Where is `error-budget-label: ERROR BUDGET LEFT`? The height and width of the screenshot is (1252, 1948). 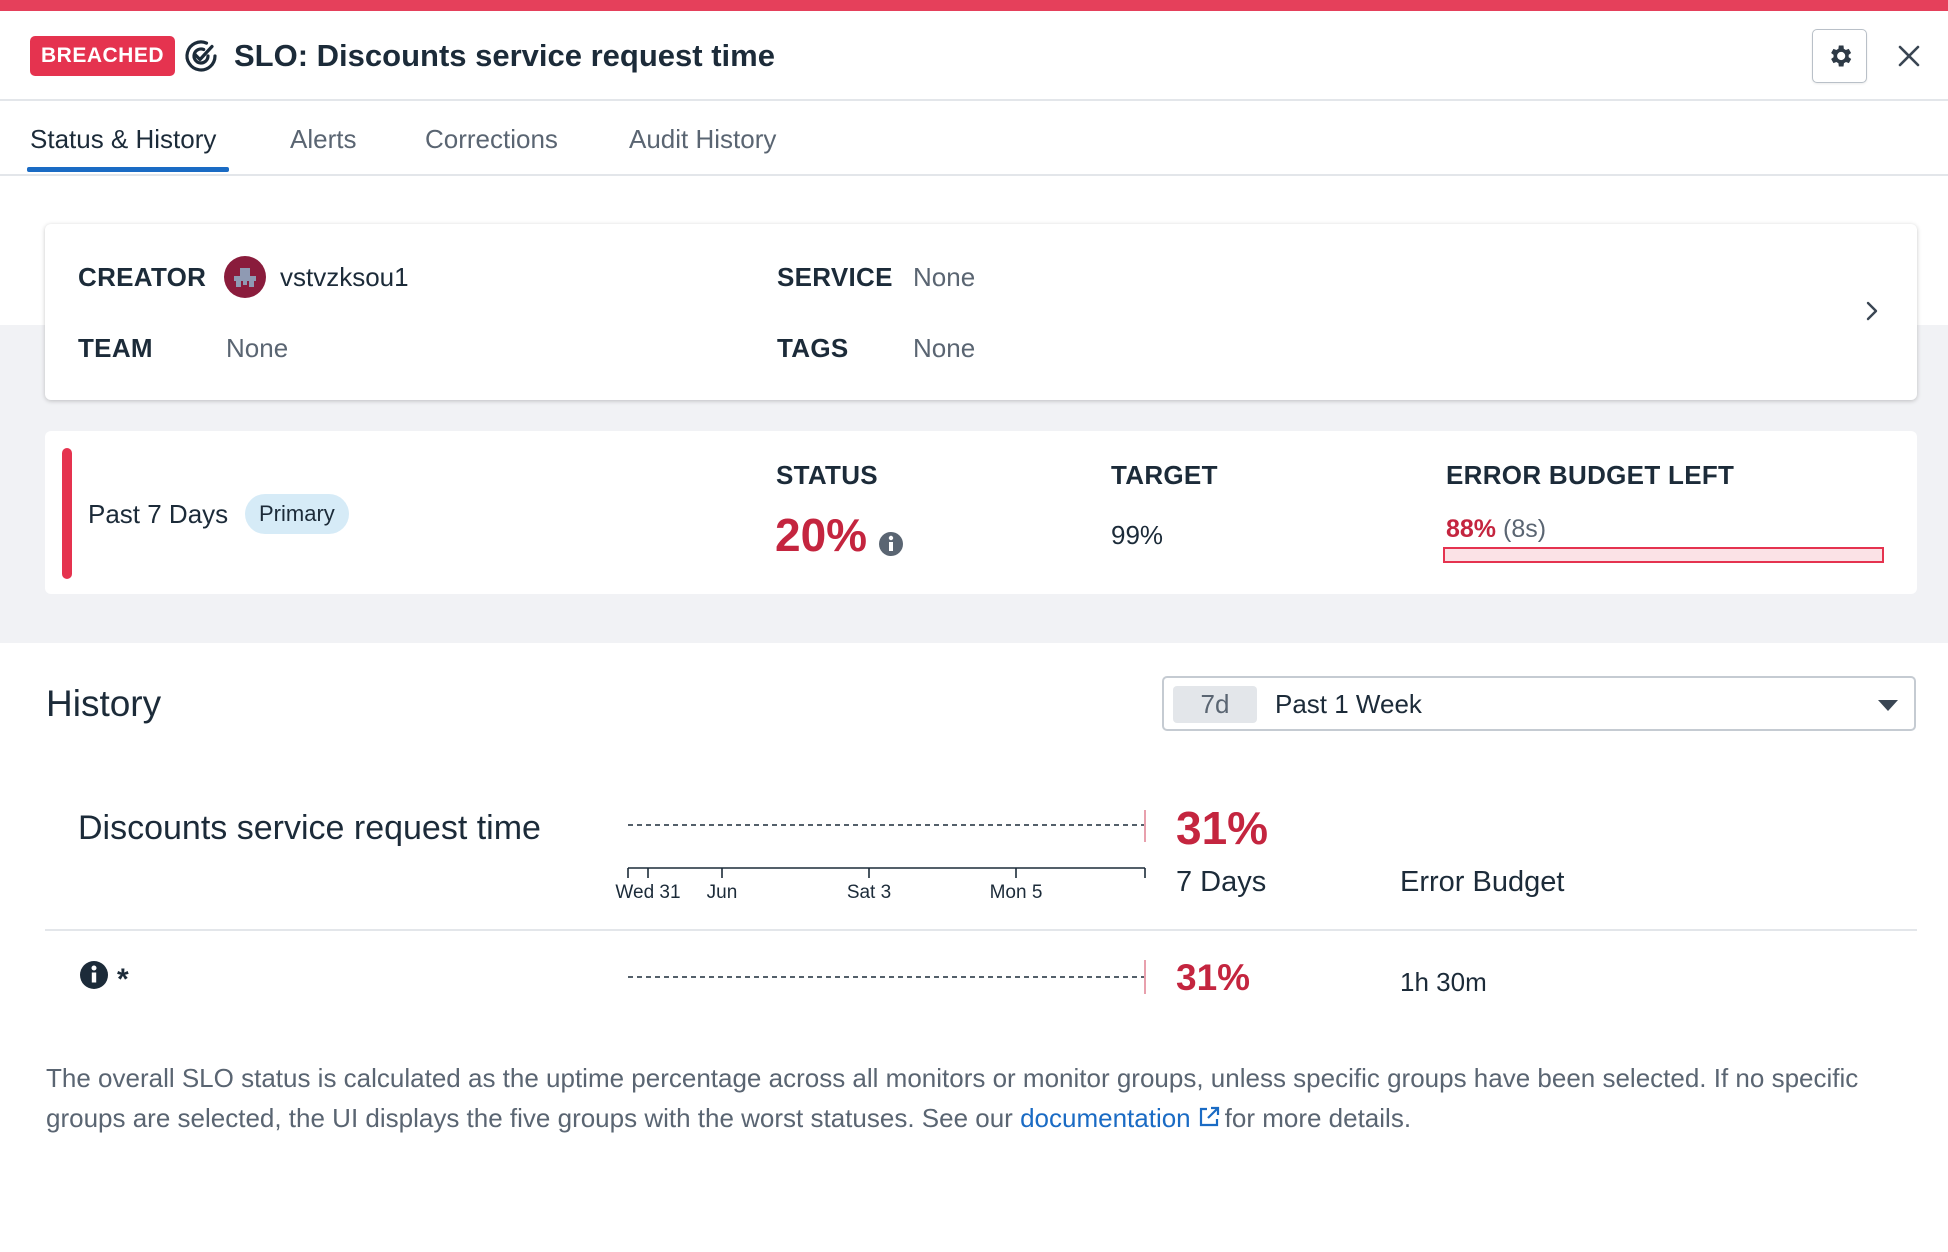 error-budget-label: ERROR BUDGET LEFT is located at coordinates (1590, 475).